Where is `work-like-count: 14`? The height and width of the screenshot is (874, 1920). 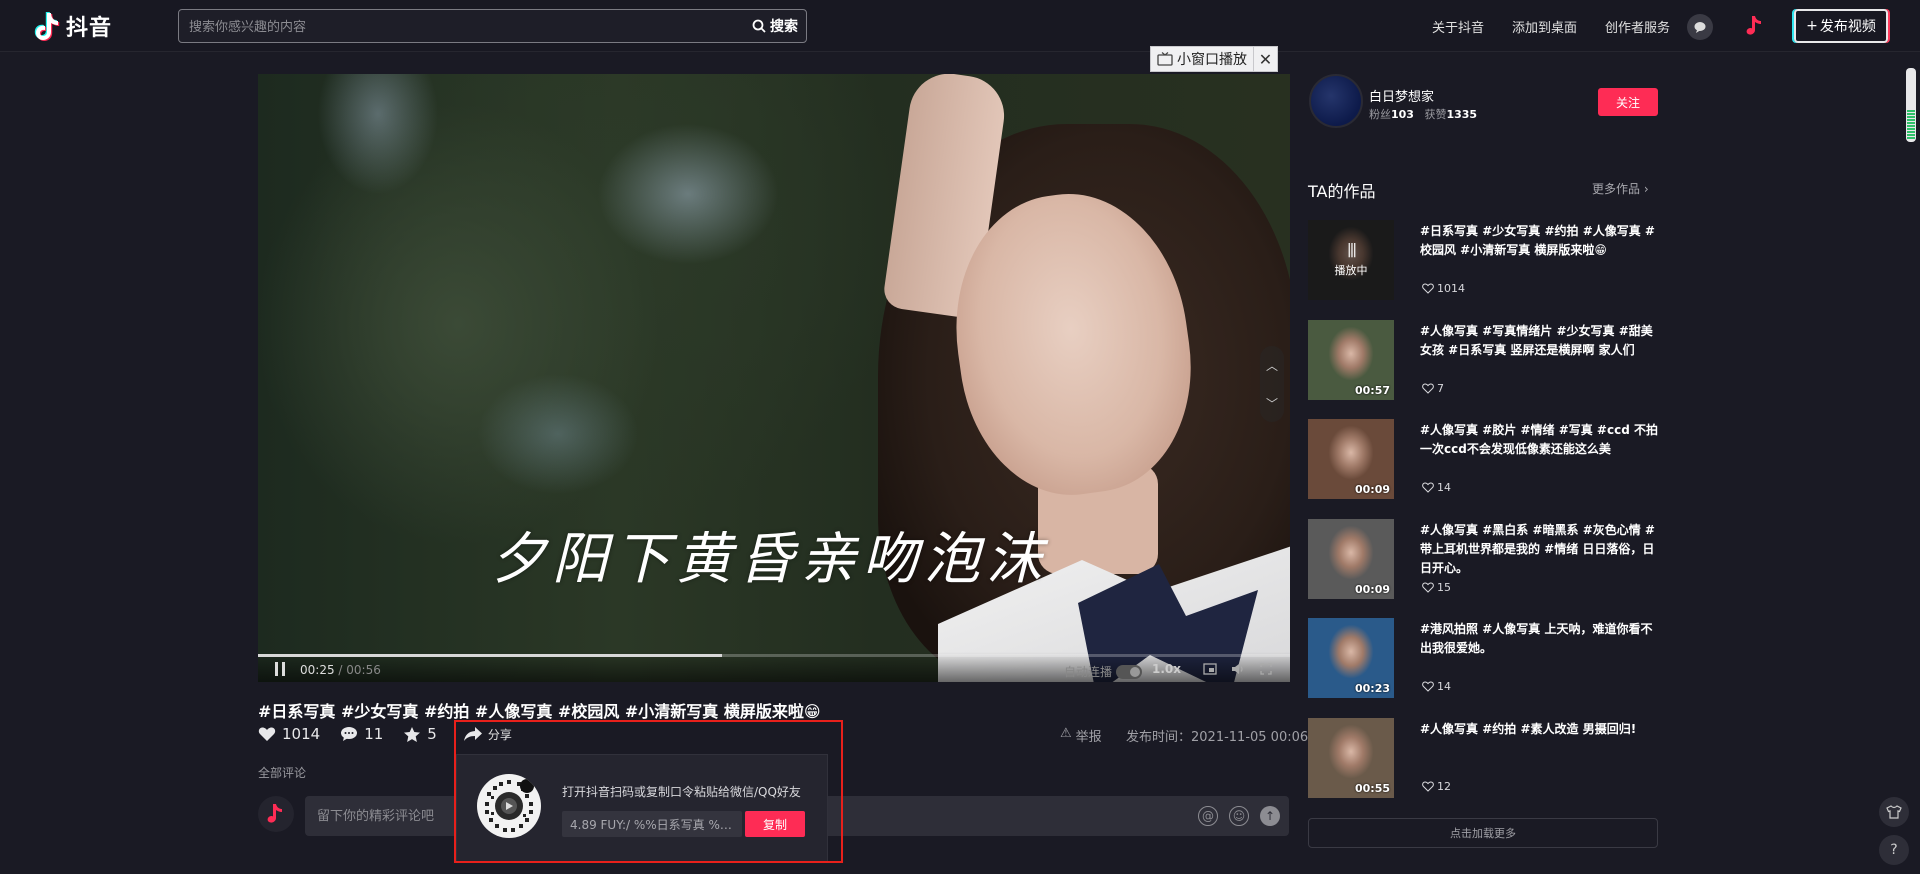 work-like-count: 14 is located at coordinates (1444, 487).